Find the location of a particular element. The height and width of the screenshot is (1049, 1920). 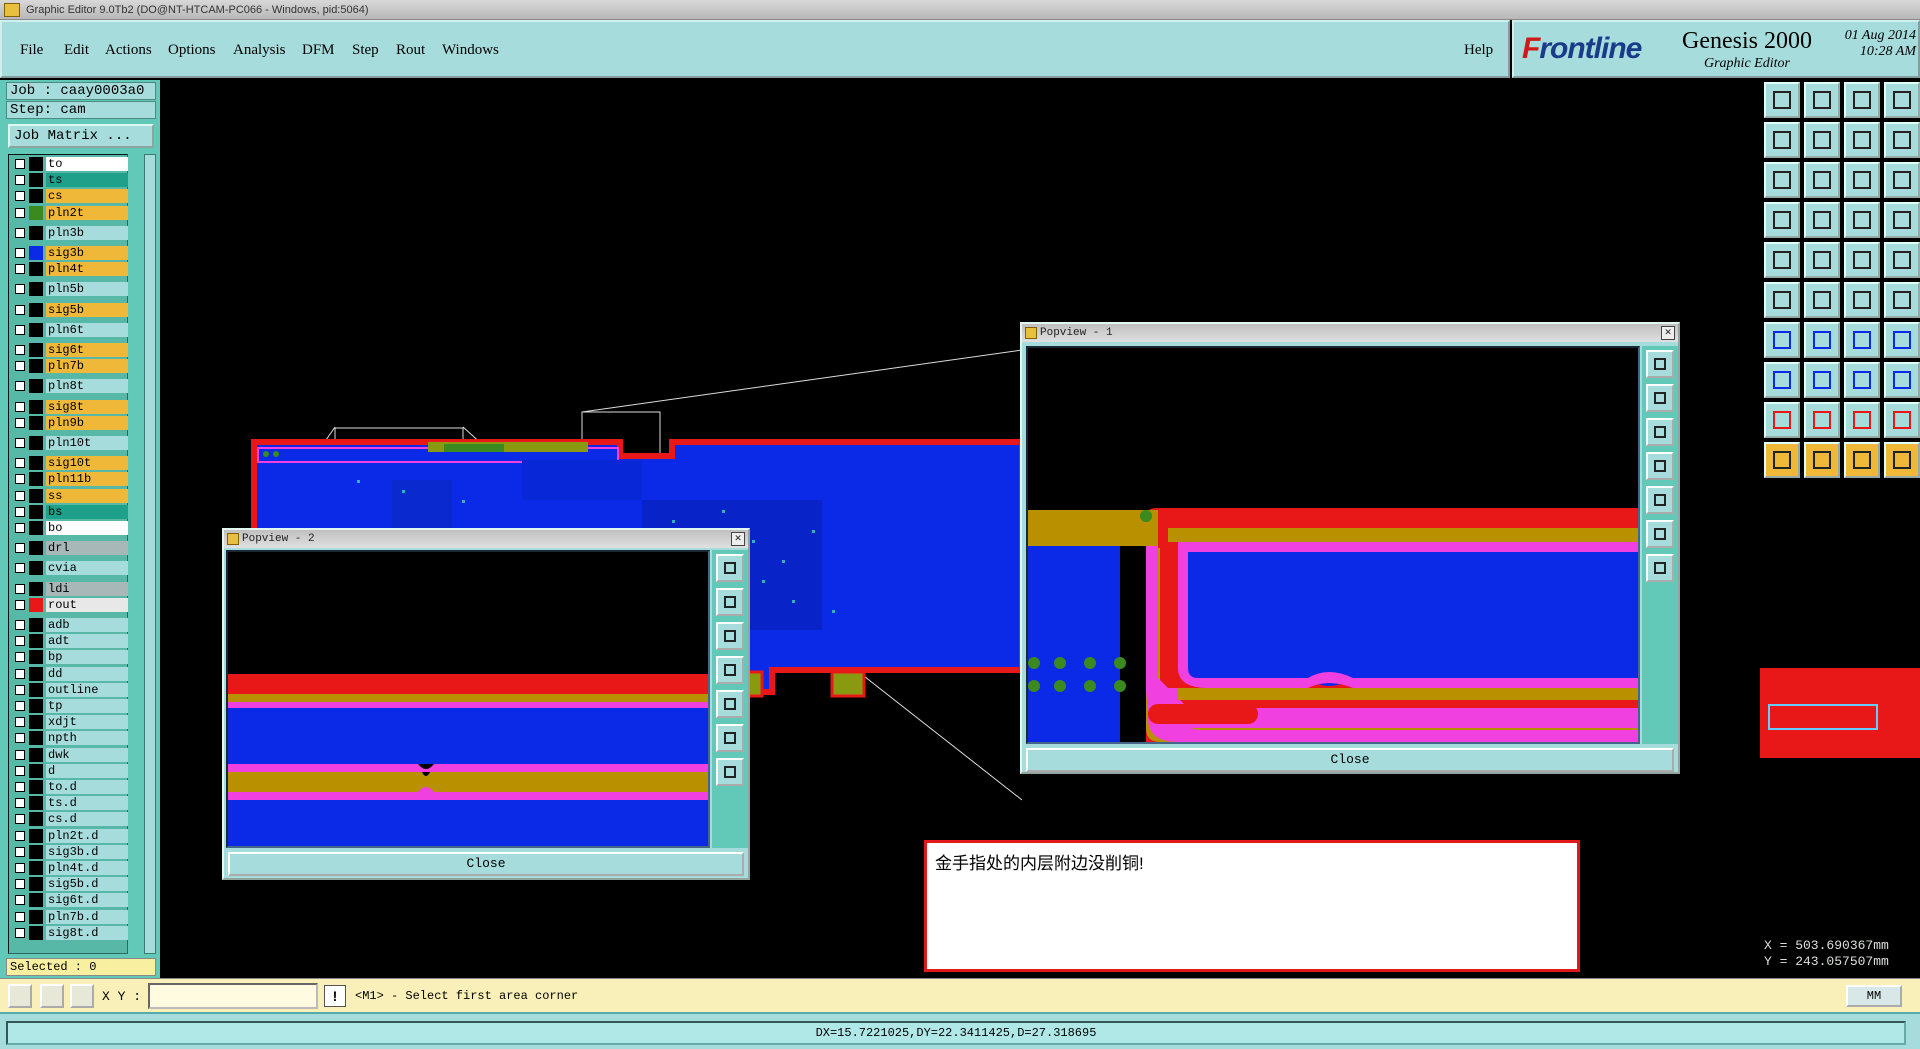

layer-row-outline: outline is located at coordinates (74, 689).